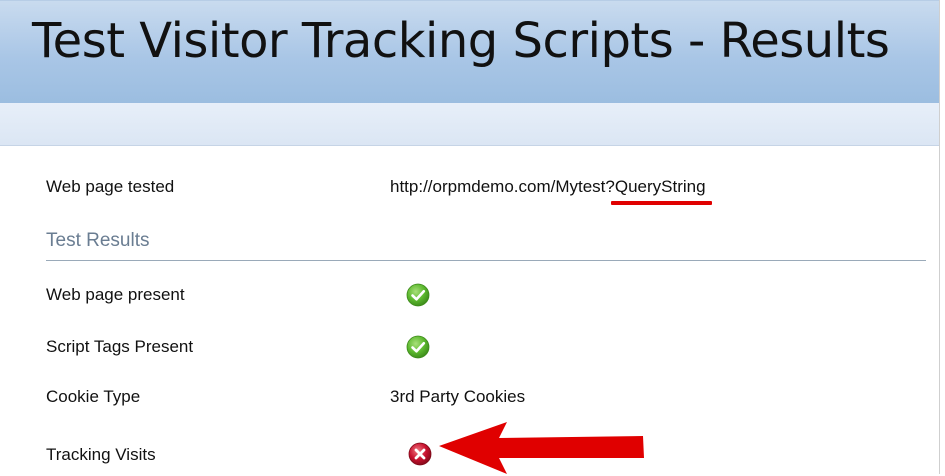 The image size is (945, 476). I want to click on x-circle-icon, so click(420, 454).